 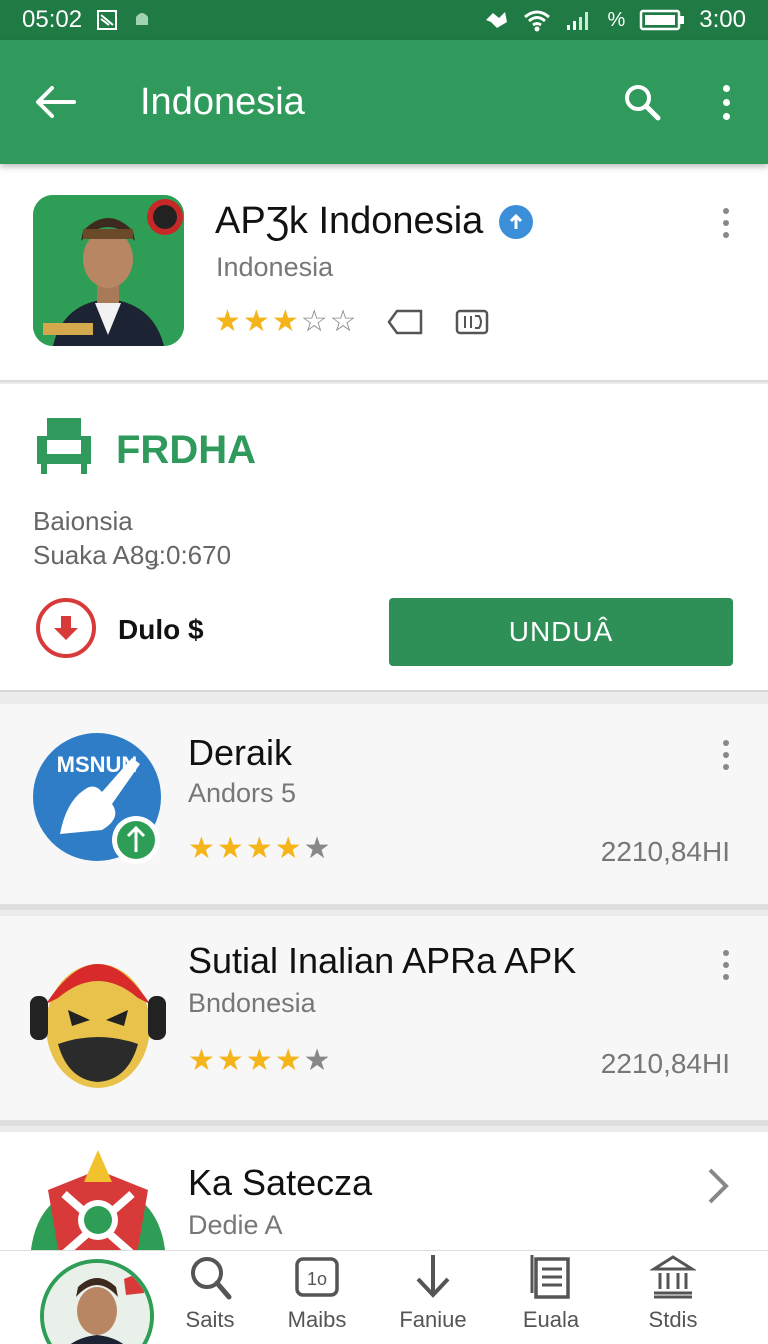 What do you see at coordinates (83, 521) in the screenshot?
I see `info-line-1: Baionsia` at bounding box center [83, 521].